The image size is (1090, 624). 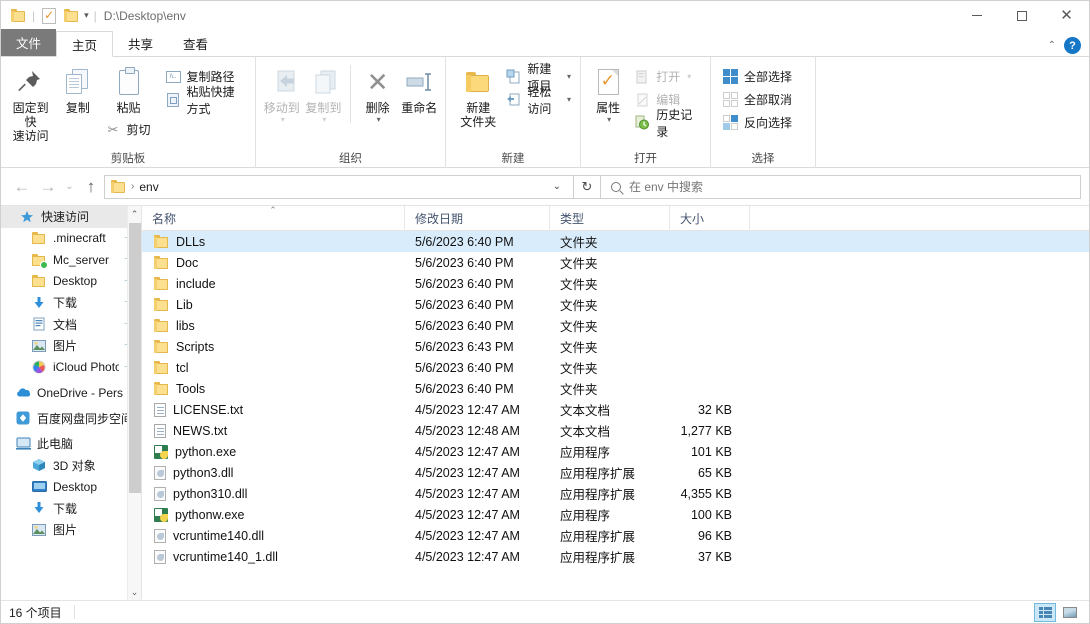 What do you see at coordinates (129, 88) in the screenshot?
I see `paste-button: 粘贴` at bounding box center [129, 88].